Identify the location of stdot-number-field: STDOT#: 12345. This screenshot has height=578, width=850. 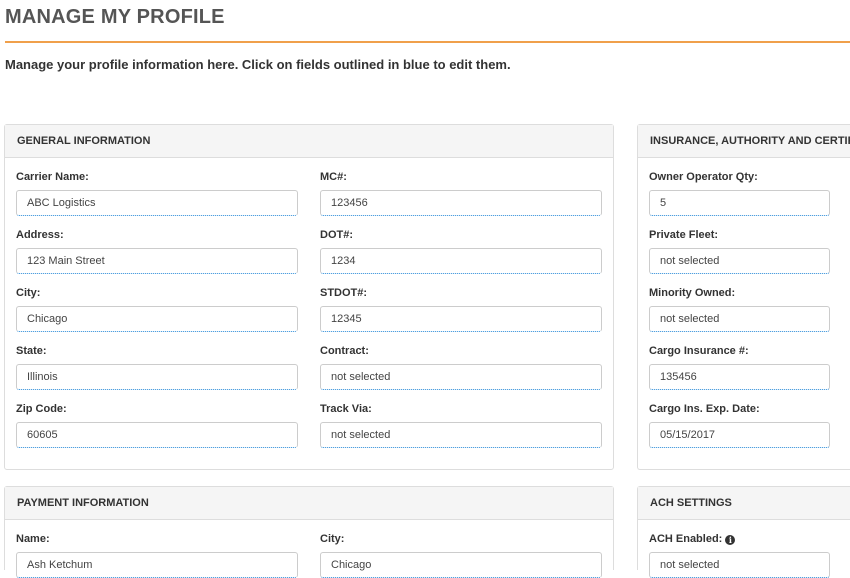
(461, 309).